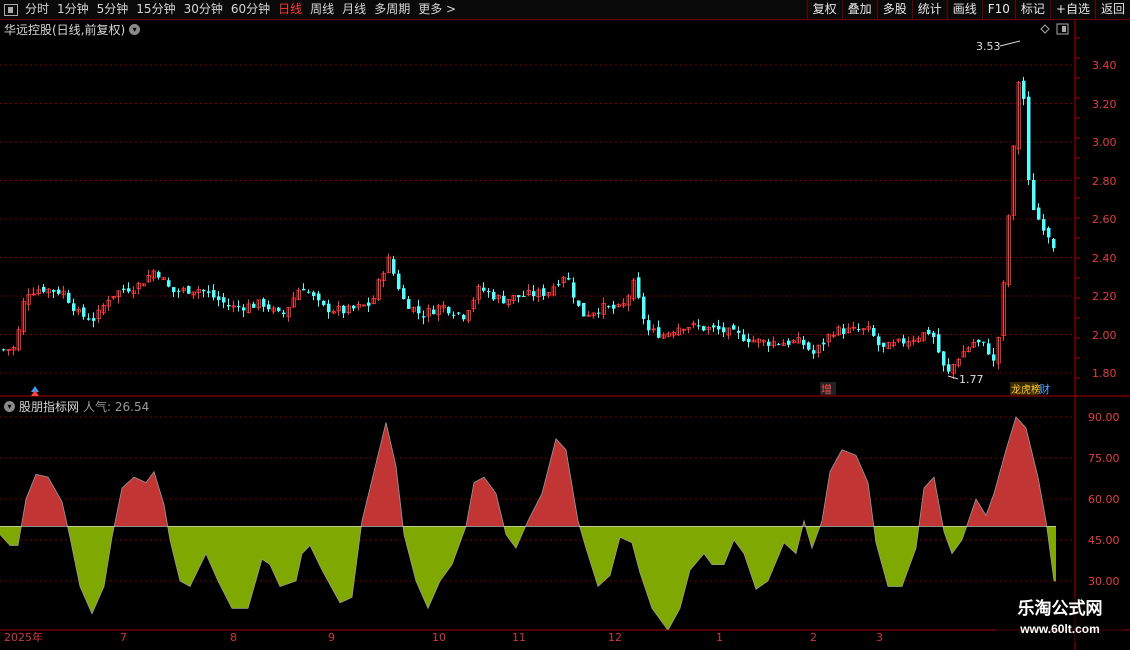  Describe the element at coordinates (826, 389) in the screenshot. I see `marker-increase: 增` at that location.